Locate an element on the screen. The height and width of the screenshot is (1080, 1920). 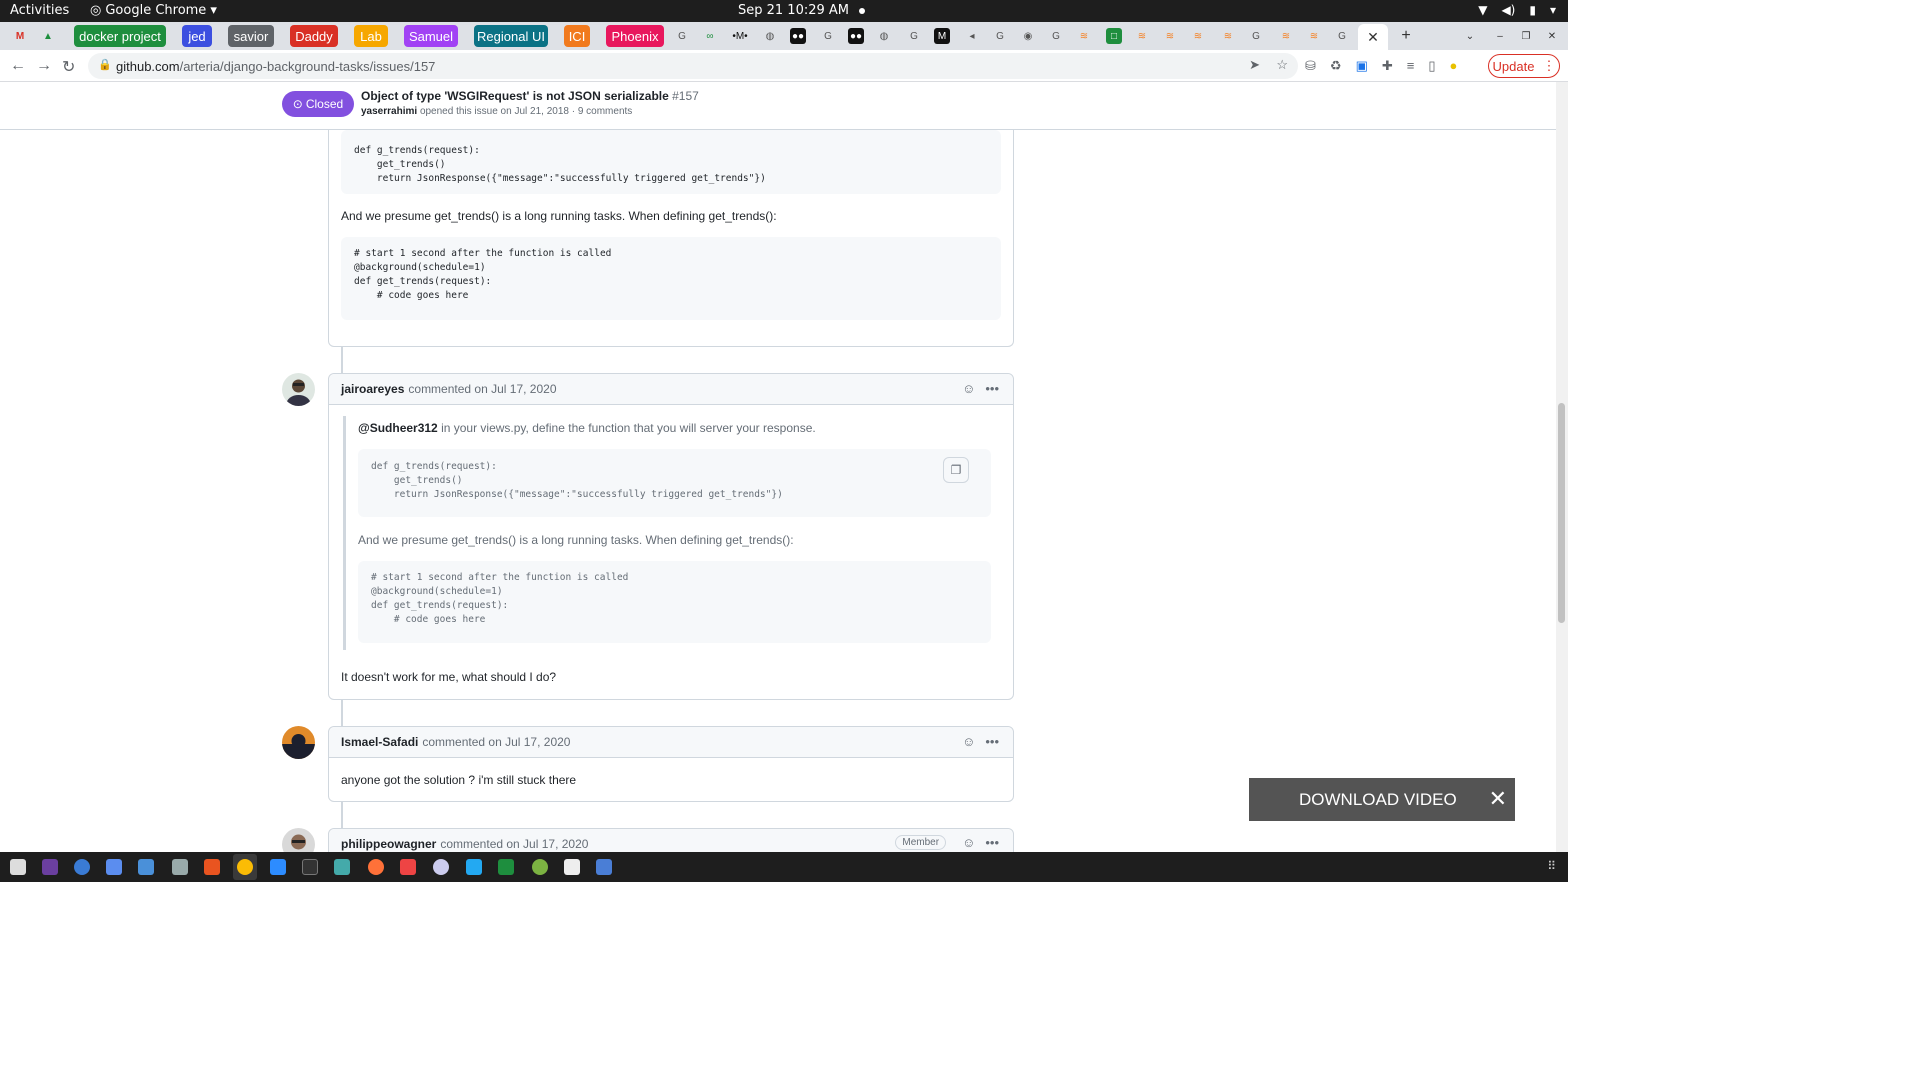
infinity-icon: ∞ is located at coordinates (710, 36).